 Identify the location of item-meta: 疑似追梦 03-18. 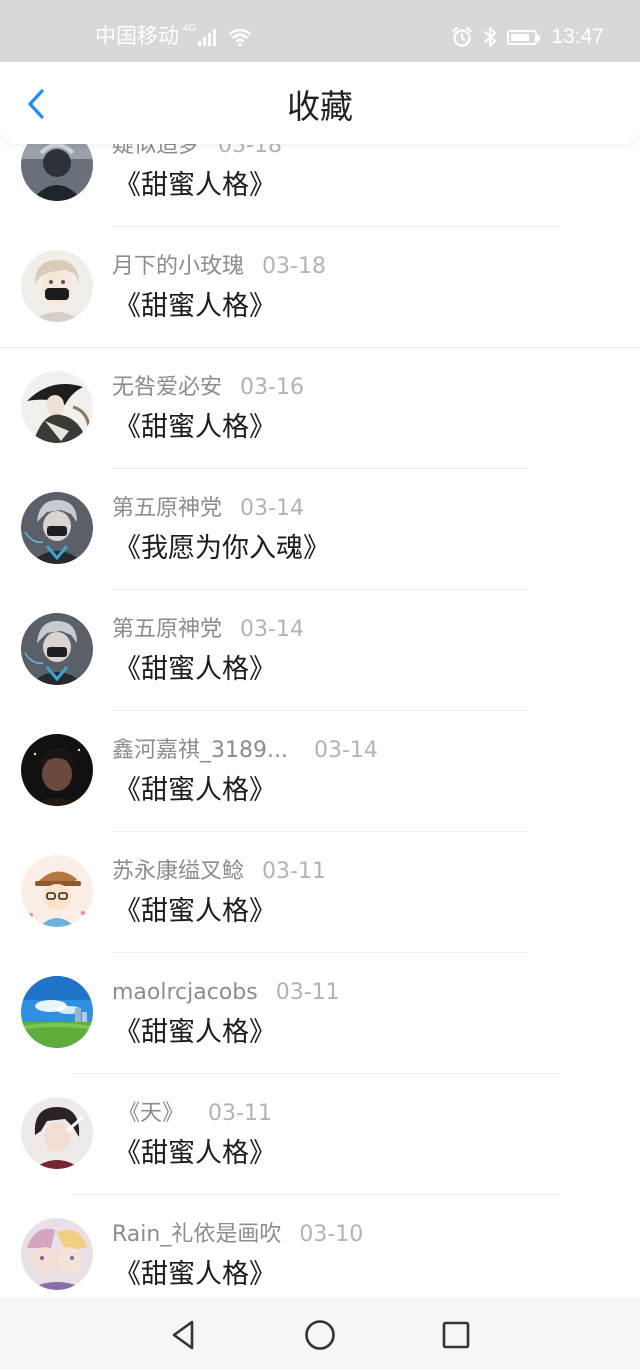
(197, 152).